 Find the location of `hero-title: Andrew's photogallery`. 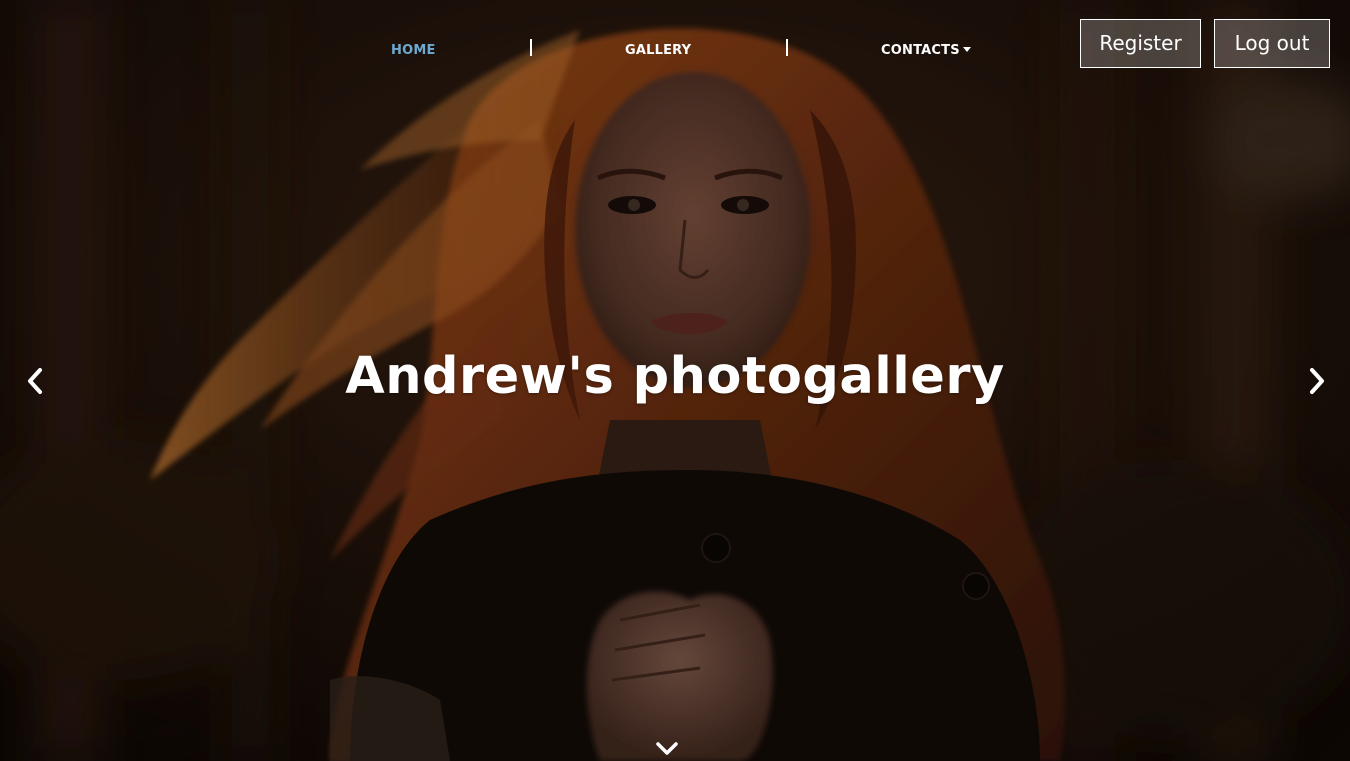

hero-title: Andrew's photogallery is located at coordinates (675, 376).